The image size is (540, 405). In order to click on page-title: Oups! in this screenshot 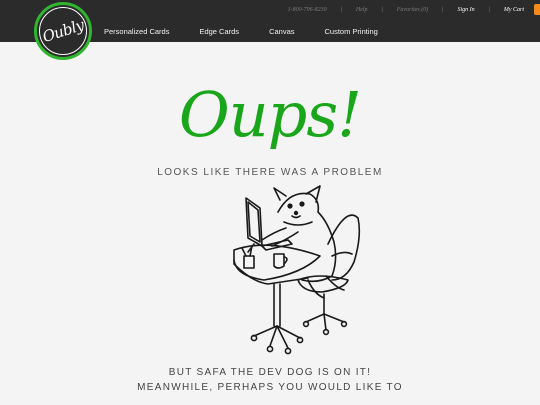, I will do `click(270, 114)`.